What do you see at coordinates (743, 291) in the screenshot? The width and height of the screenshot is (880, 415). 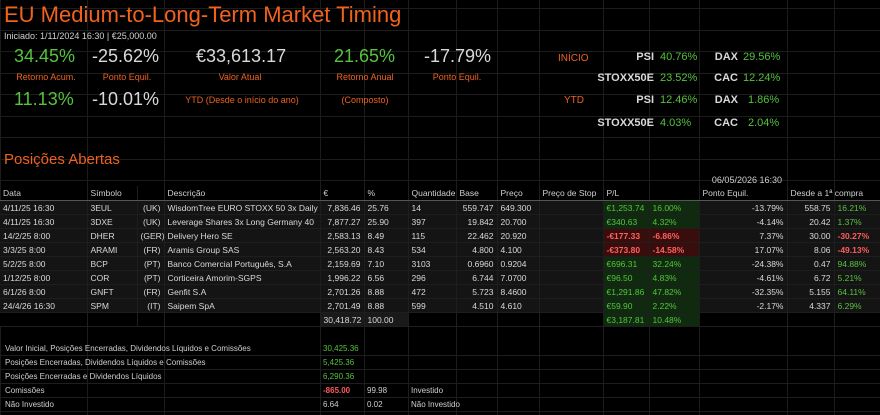 I see `cell-pe: -32.35%` at bounding box center [743, 291].